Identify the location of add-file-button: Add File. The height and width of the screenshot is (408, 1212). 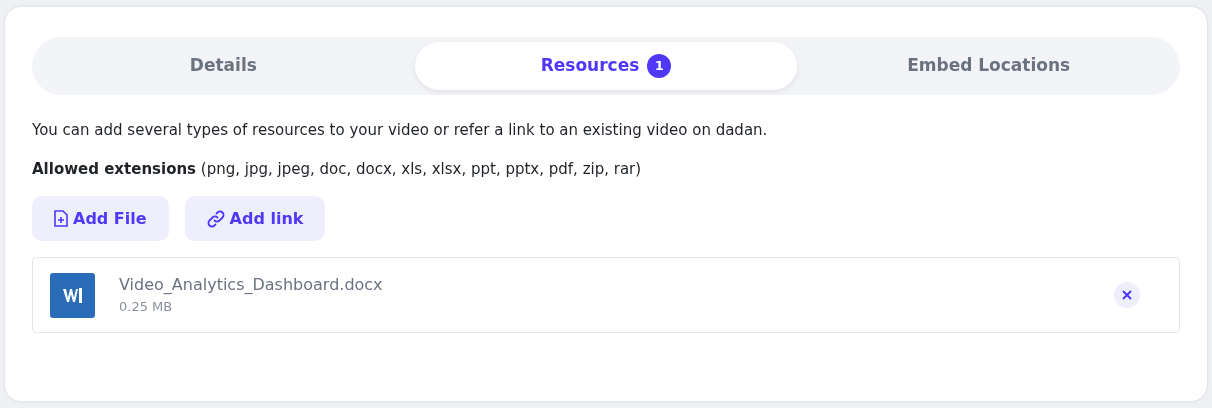
(100, 218).